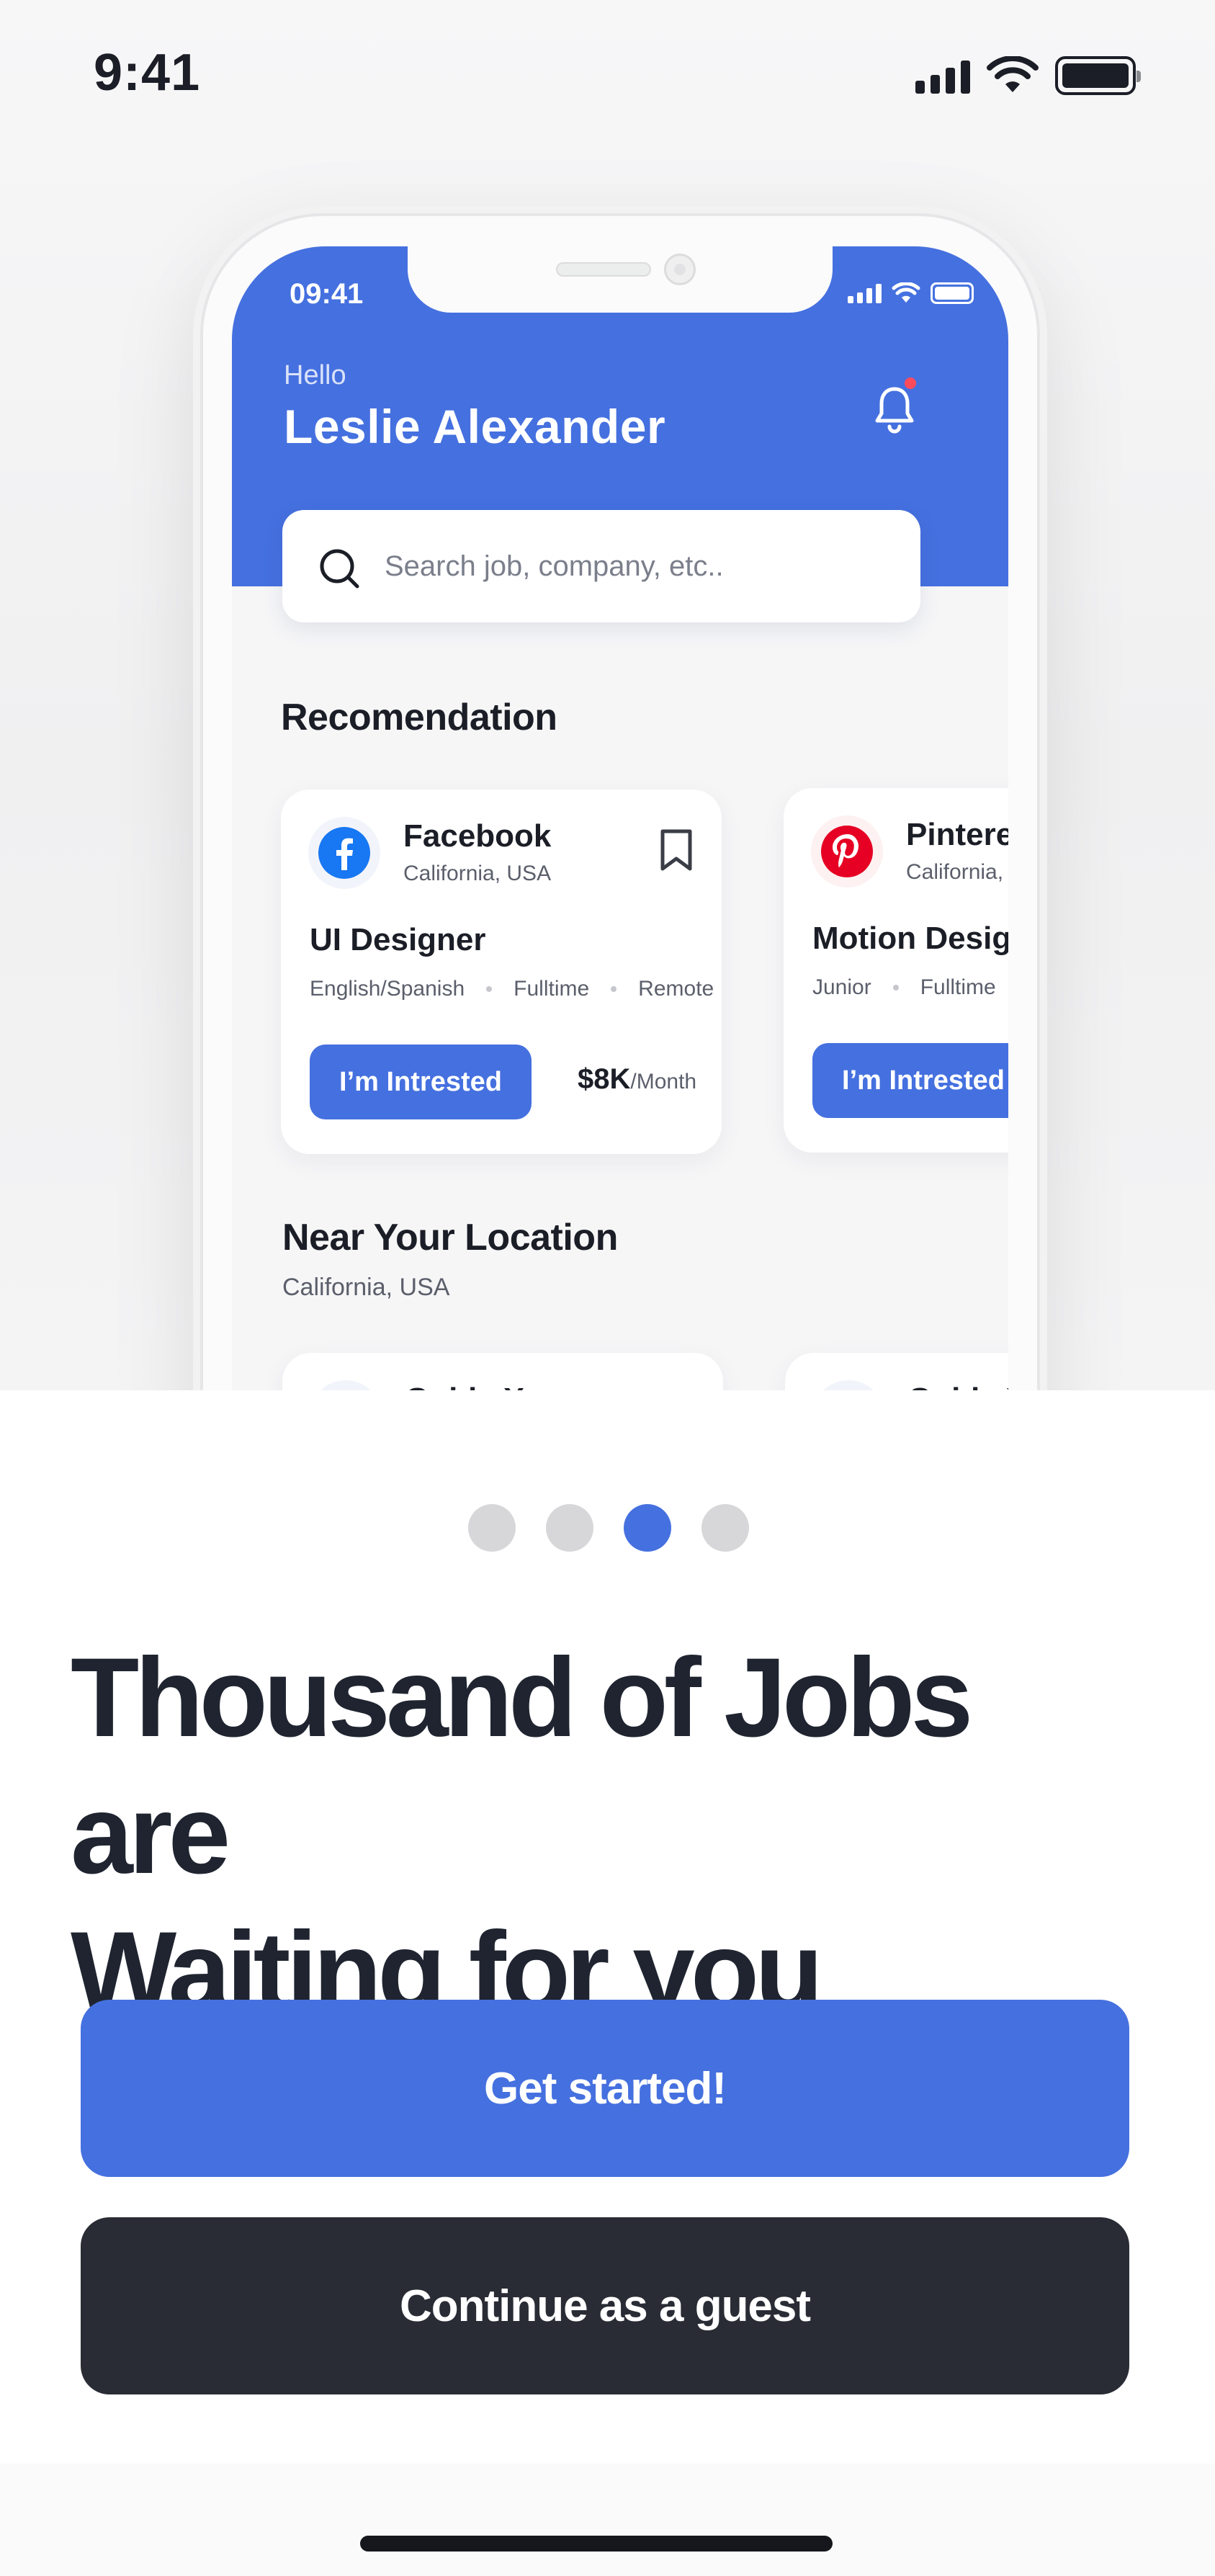  Describe the element at coordinates (387, 989) in the screenshot. I see `job-tag: English/Spanish` at that location.